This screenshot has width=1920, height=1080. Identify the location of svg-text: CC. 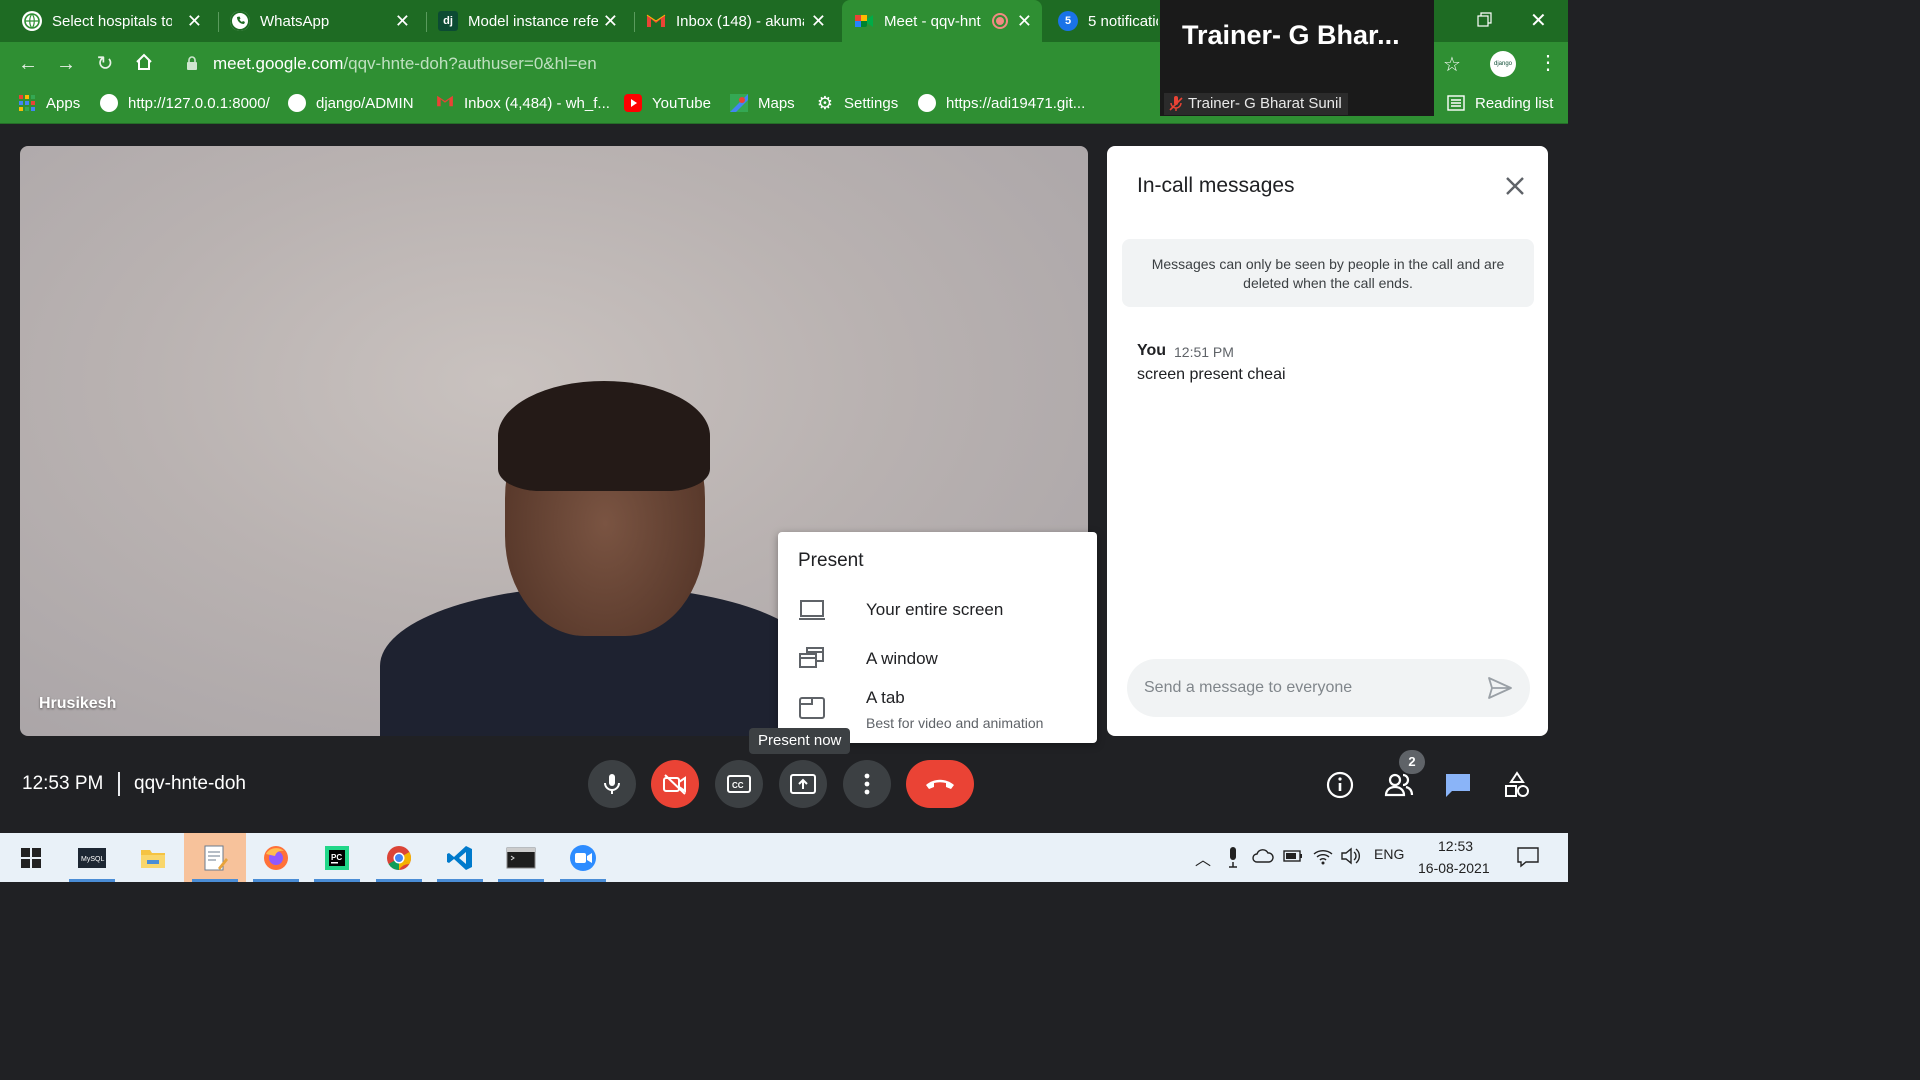
(738, 785).